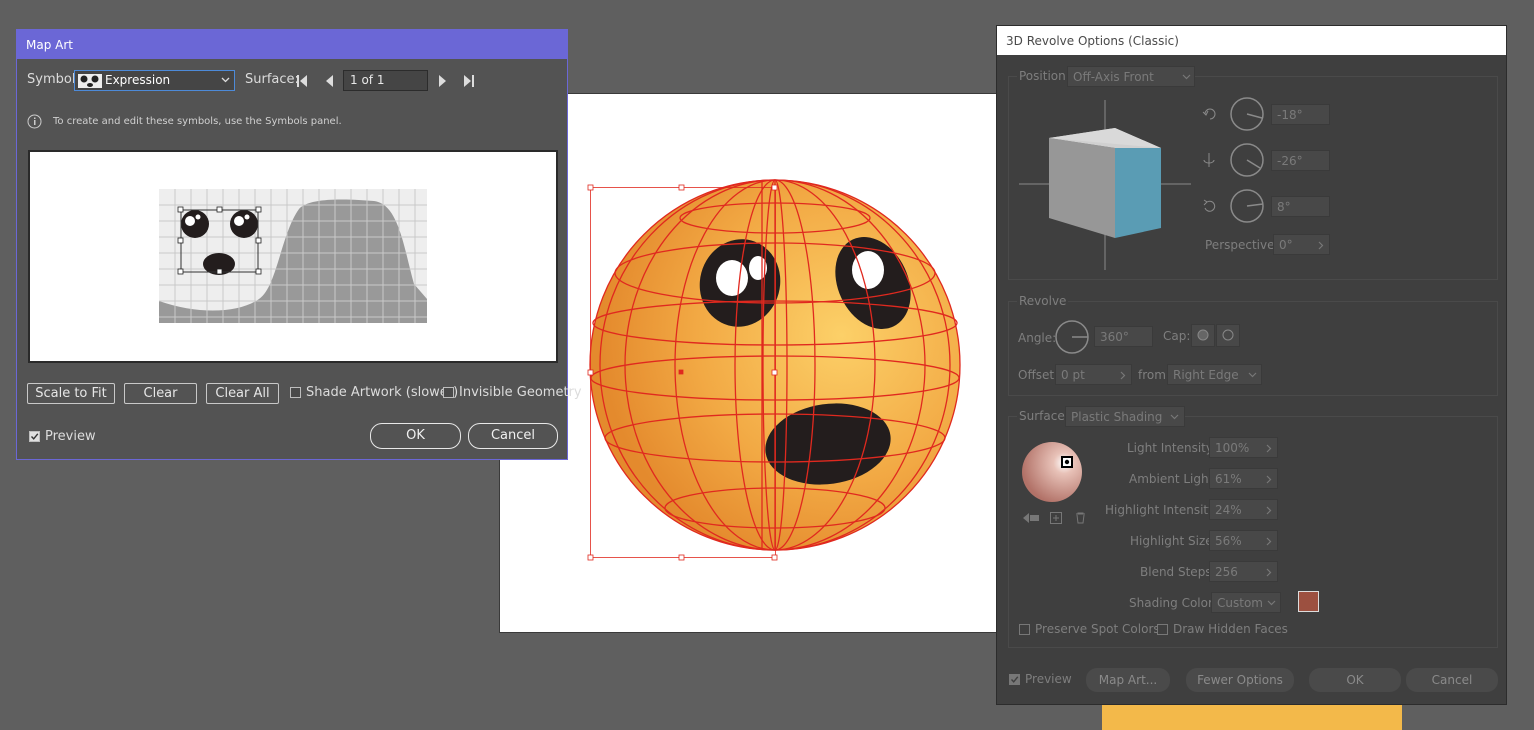 The height and width of the screenshot is (730, 1534). I want to click on y-rotation-dial, so click(1247, 160).